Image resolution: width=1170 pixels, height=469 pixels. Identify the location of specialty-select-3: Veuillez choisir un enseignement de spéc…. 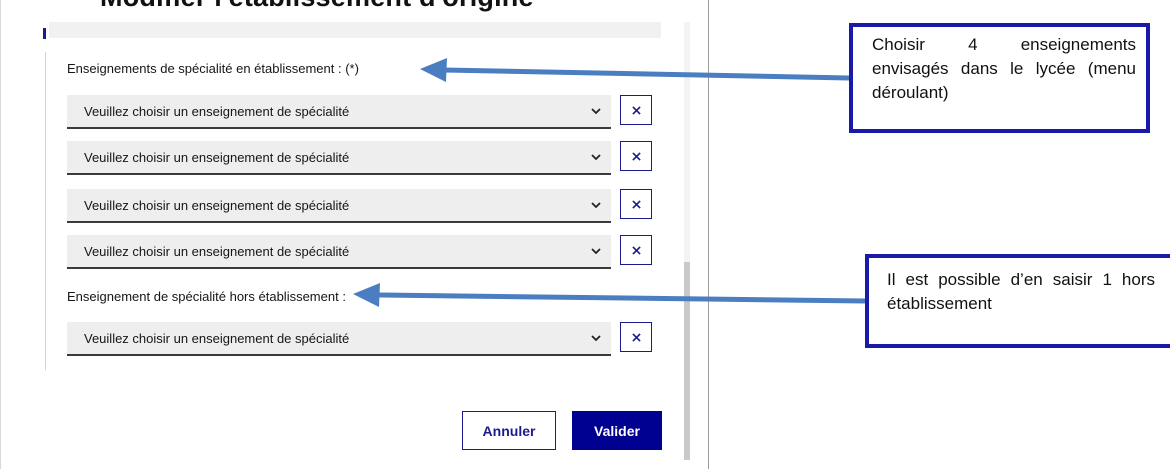
(339, 206).